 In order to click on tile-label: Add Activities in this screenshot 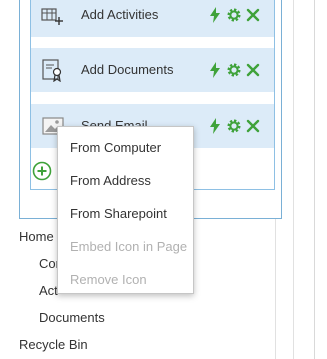, I will do `click(120, 14)`.